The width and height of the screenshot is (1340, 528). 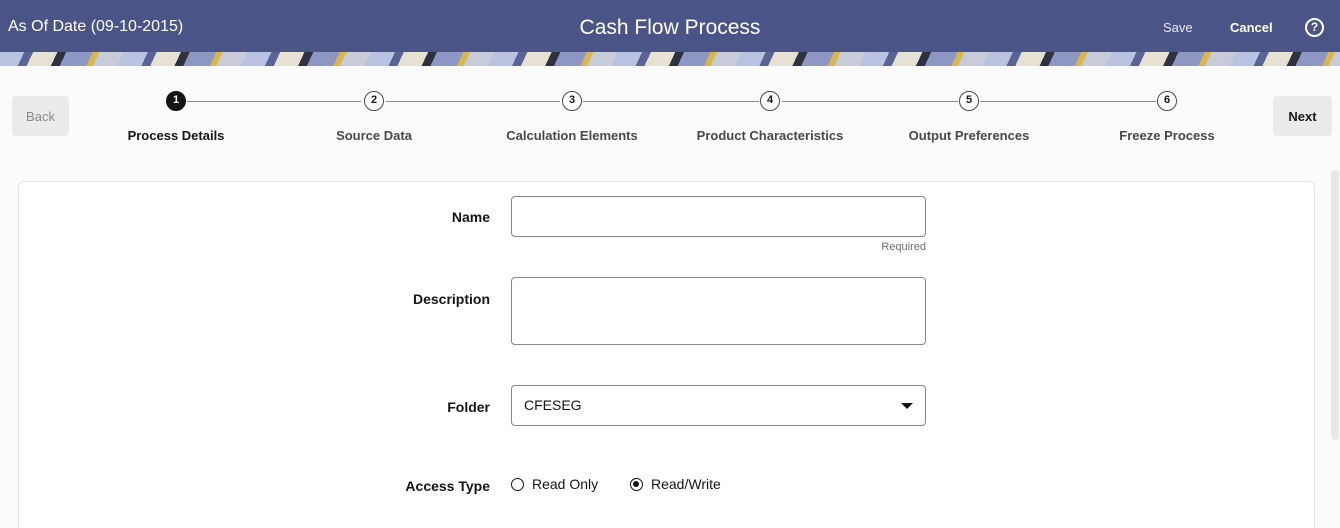 I want to click on step-label: Freeze Process, so click(x=1167, y=135).